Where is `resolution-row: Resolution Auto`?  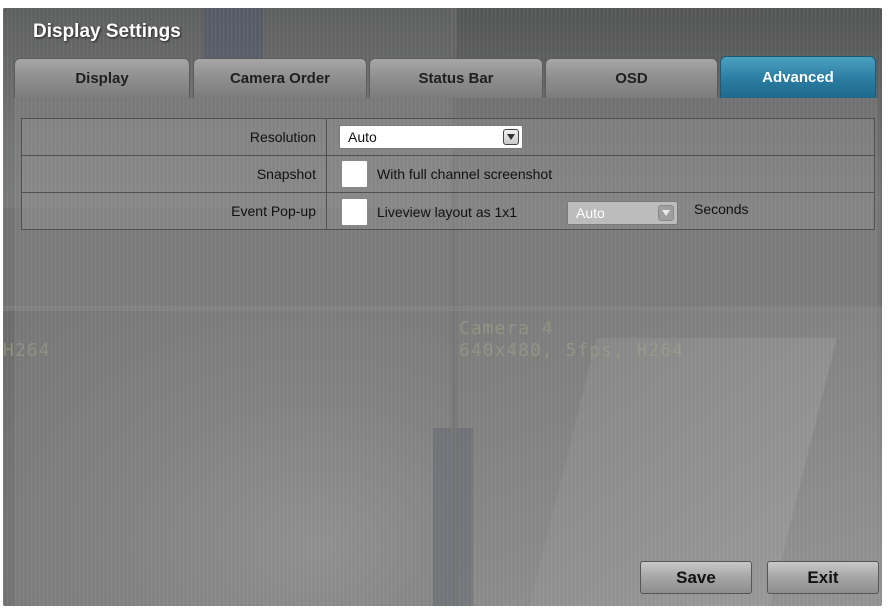 resolution-row: Resolution Auto is located at coordinates (448, 137).